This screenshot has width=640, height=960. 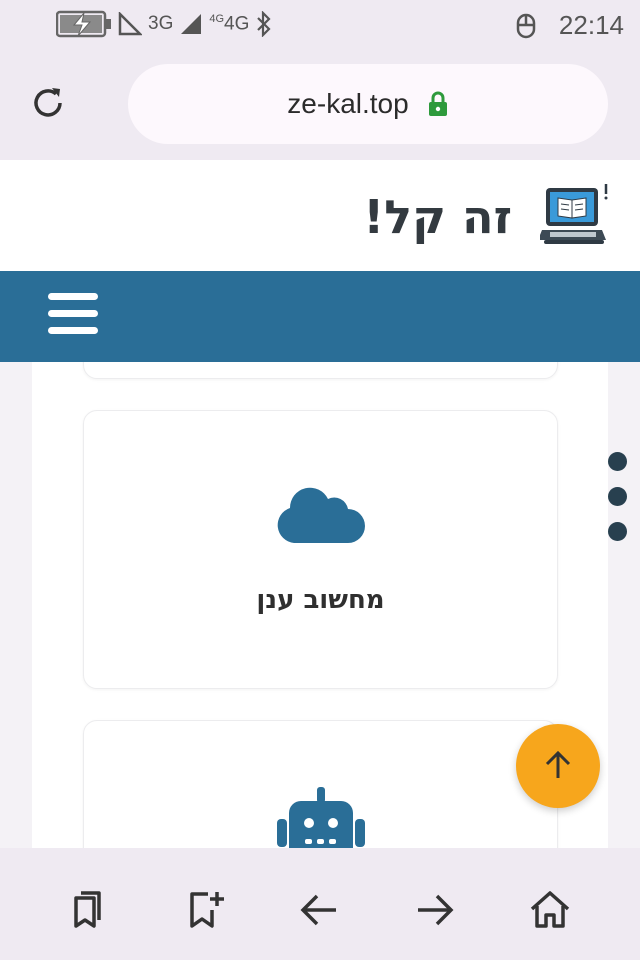 What do you see at coordinates (320, 600) in the screenshot?
I see `card-label: מחשוב ענן` at bounding box center [320, 600].